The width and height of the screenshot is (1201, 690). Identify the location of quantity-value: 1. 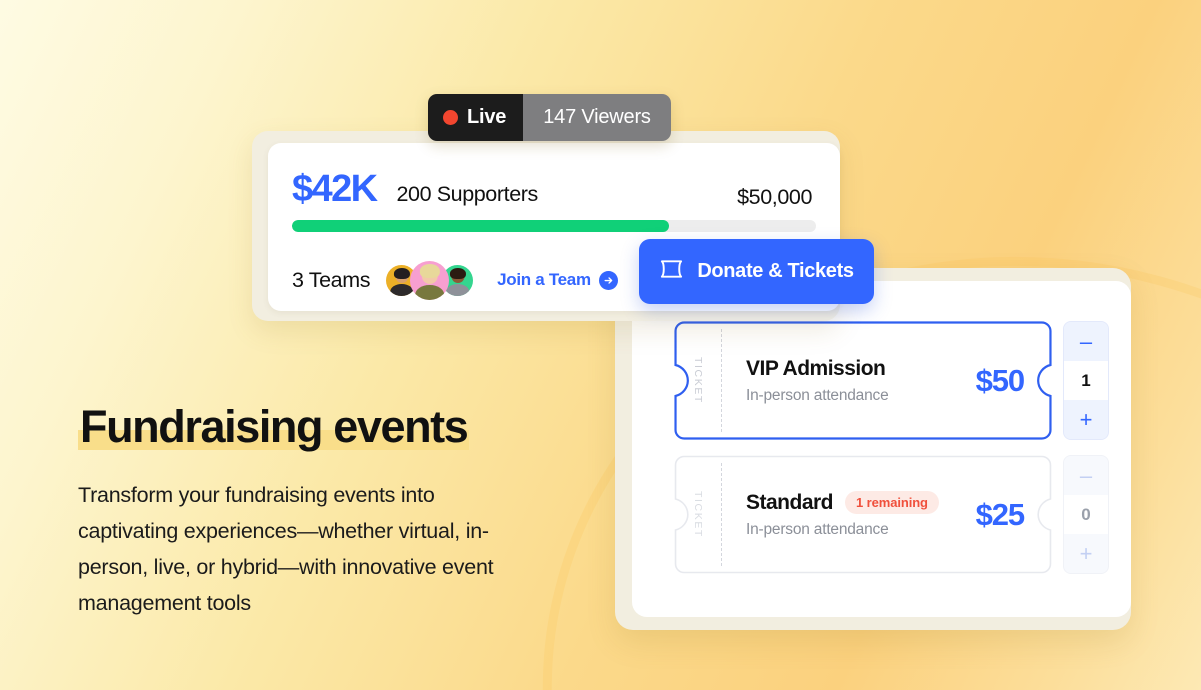
(1086, 380).